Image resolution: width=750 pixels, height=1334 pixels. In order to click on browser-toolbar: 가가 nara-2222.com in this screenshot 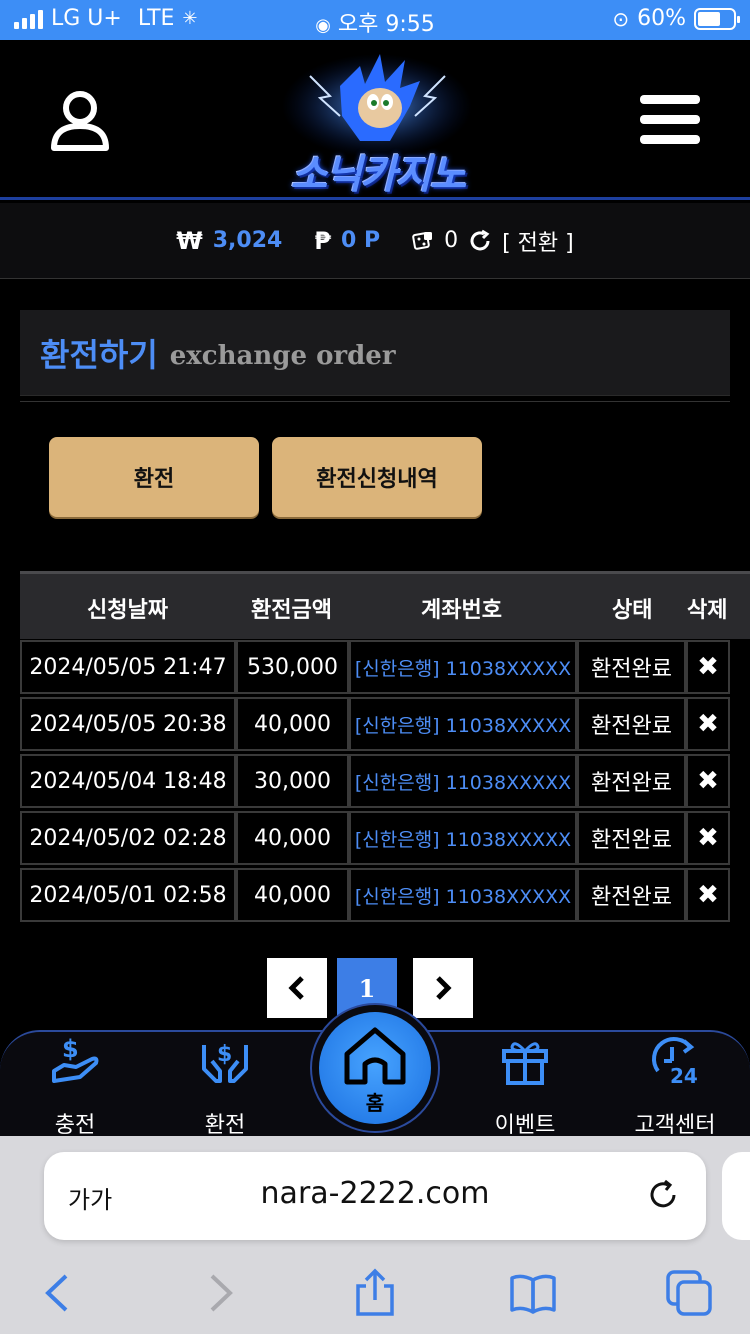, I will do `click(375, 1235)`.